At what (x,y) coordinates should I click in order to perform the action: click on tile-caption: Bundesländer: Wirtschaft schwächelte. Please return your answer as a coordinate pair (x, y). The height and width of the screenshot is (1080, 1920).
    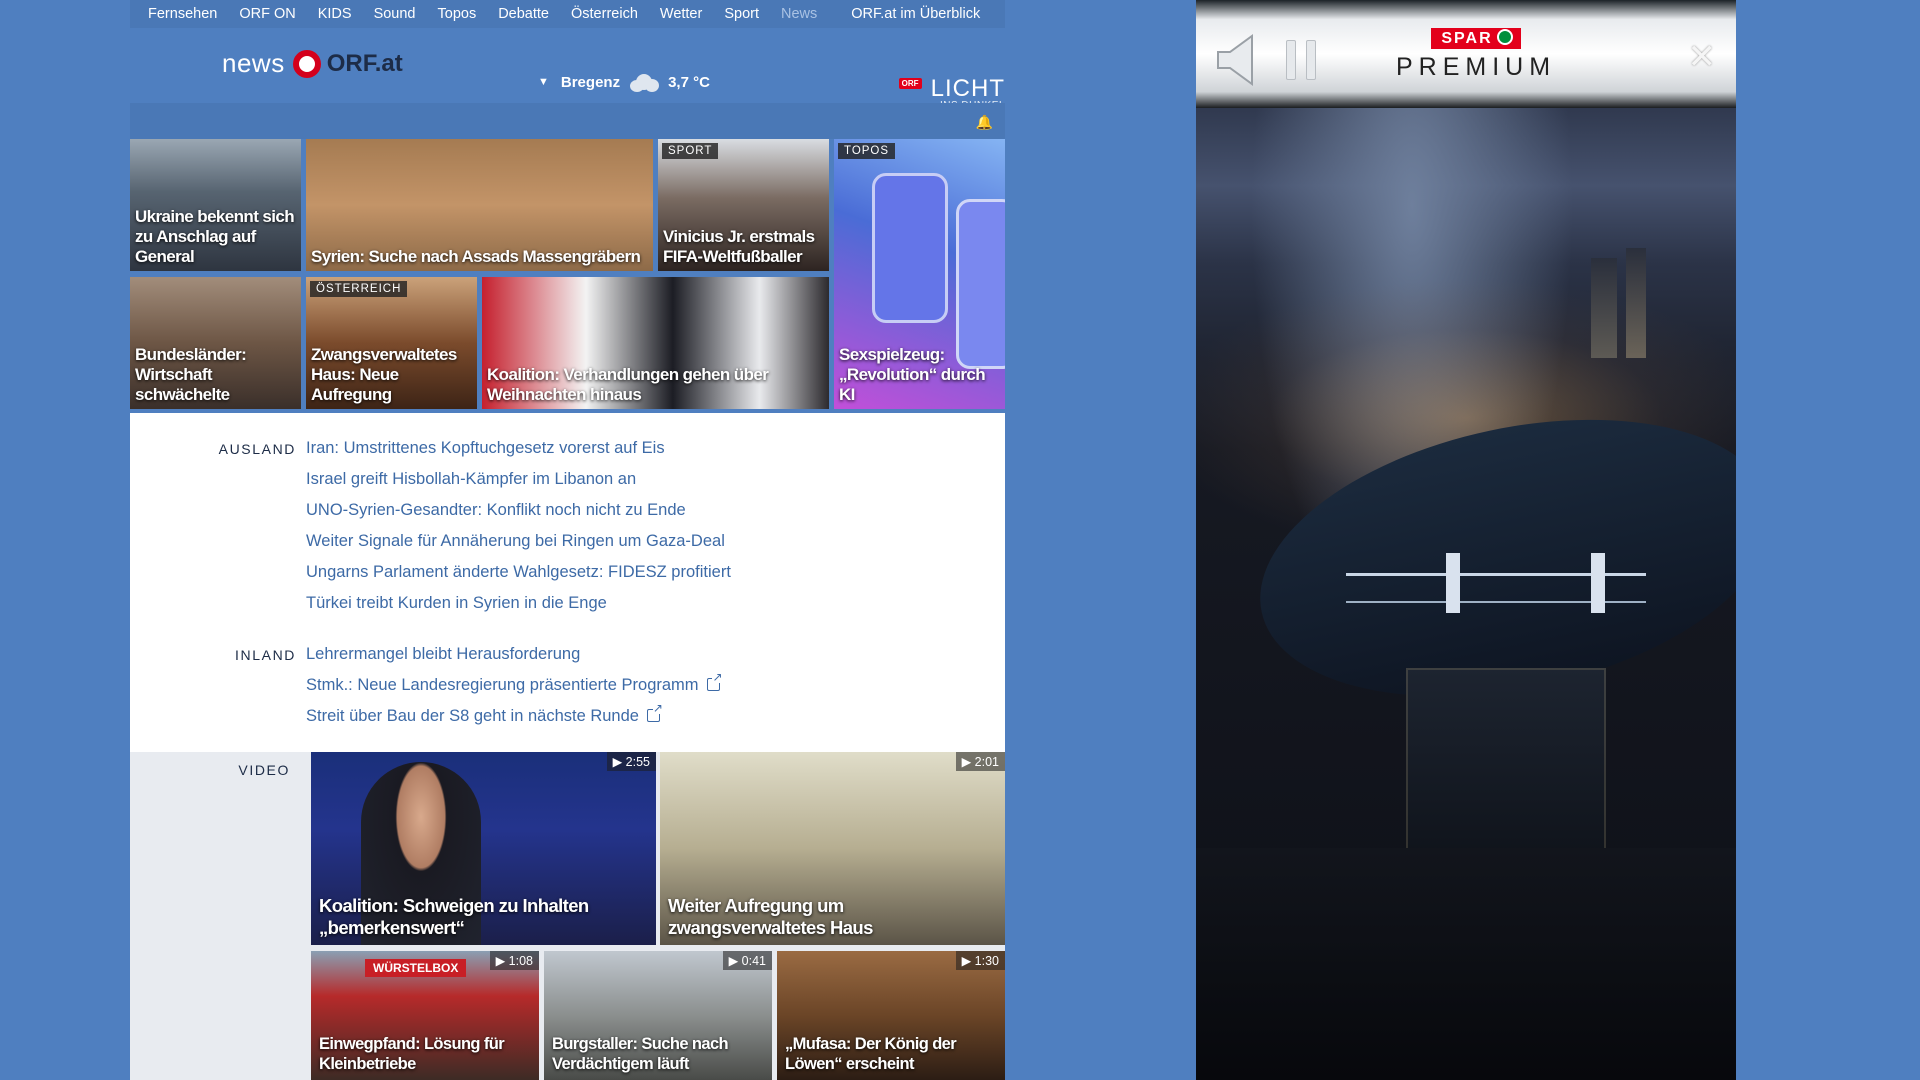
    Looking at the image, I should click on (191, 374).